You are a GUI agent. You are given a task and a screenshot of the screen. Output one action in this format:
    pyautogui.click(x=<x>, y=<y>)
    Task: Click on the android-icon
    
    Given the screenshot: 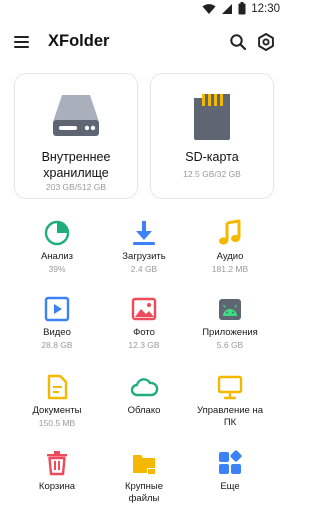 What is the action you would take?
    pyautogui.click(x=230, y=309)
    